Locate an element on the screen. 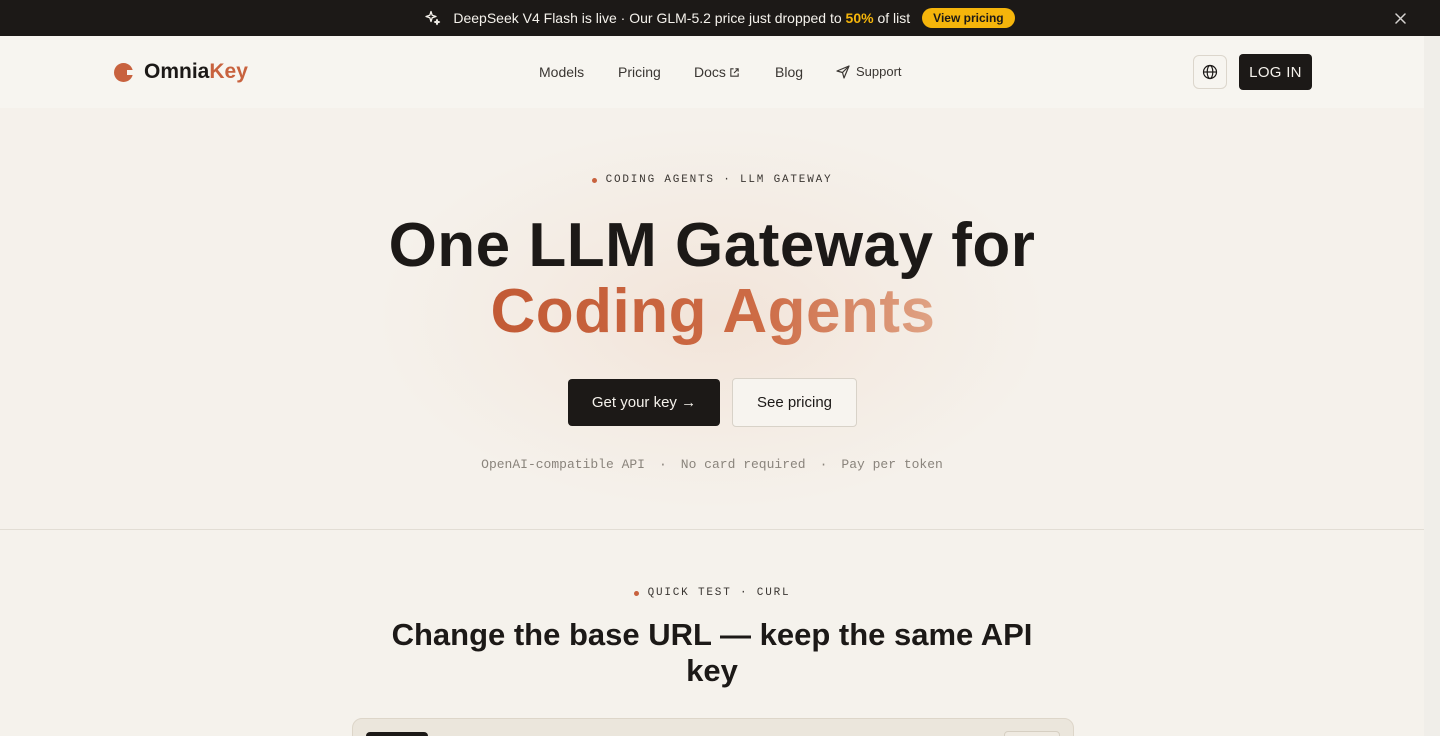 The image size is (1440, 736). nav-support-label: Support is located at coordinates (879, 71).